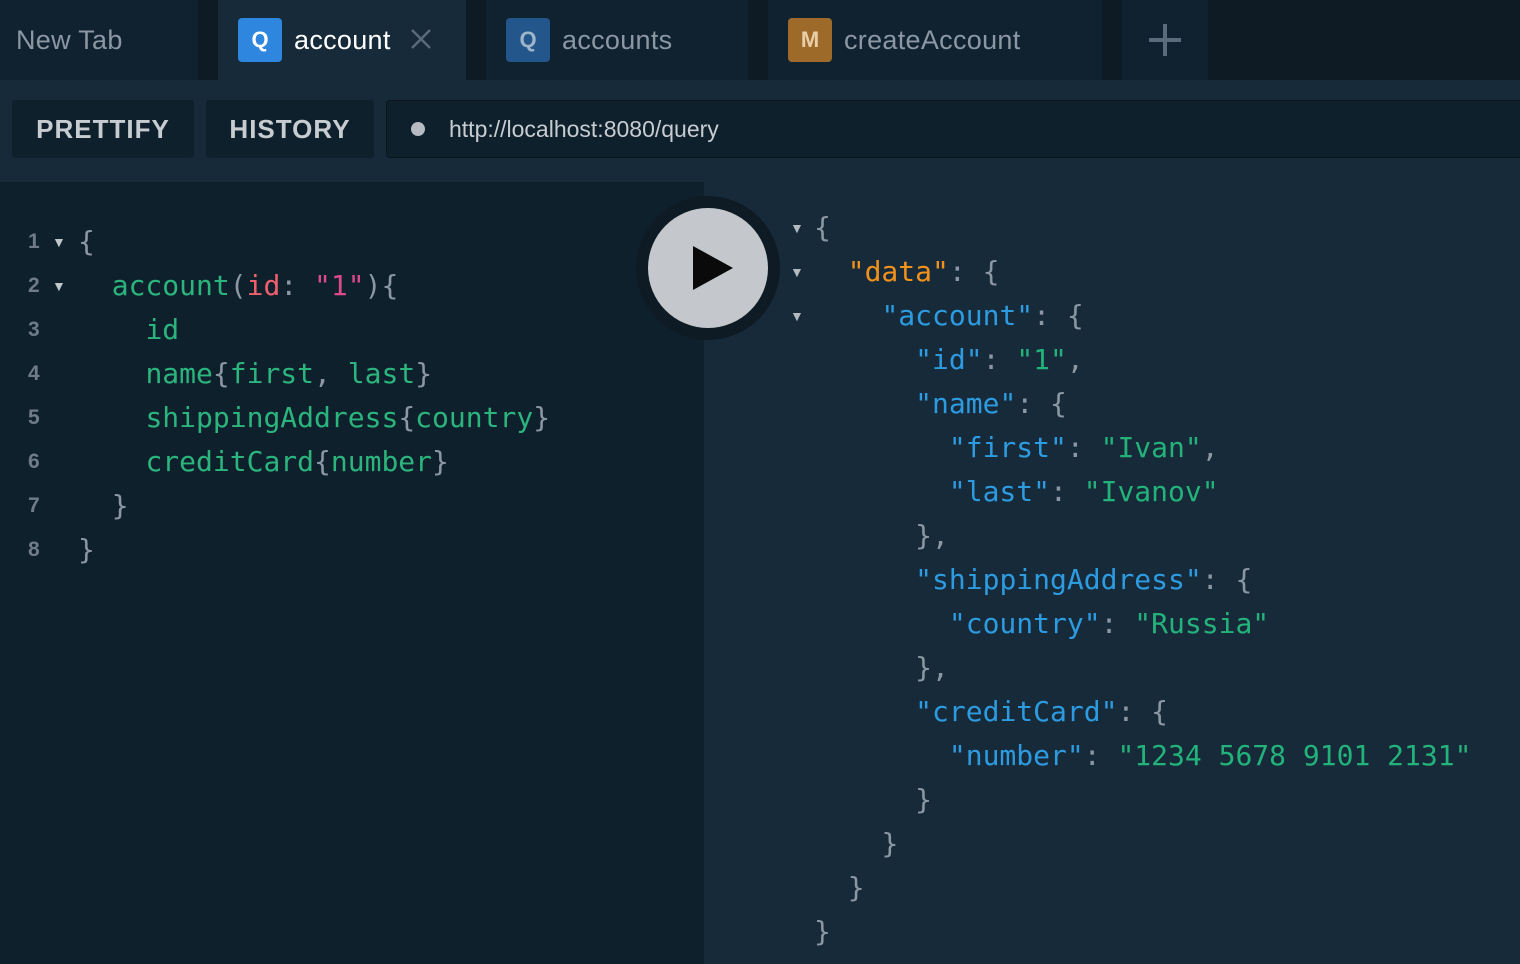  I want to click on tab-account: Q account, so click(342, 40).